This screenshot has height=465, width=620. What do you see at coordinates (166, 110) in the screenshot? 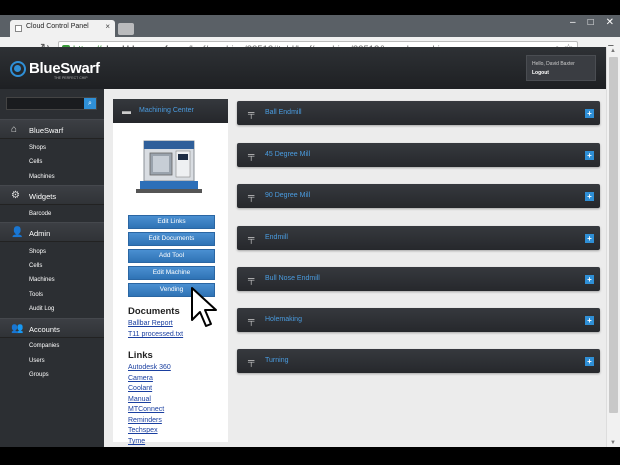
I see `machine-panel-title: Machining Center` at bounding box center [166, 110].